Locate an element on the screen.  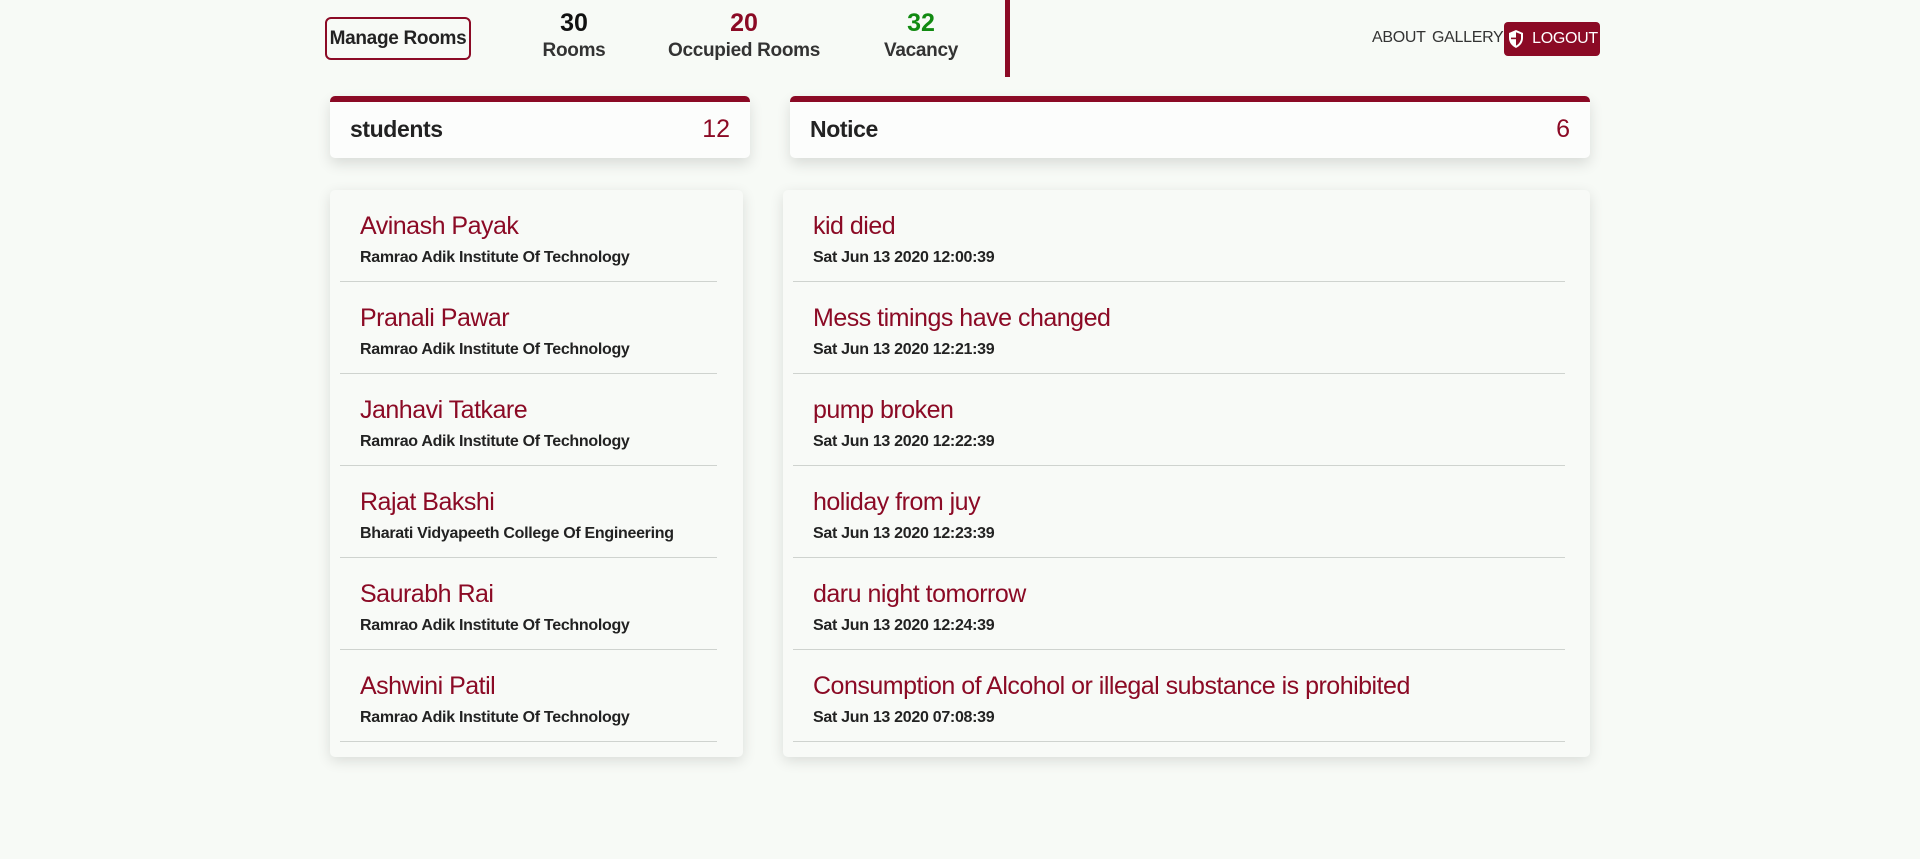
logout-button: LOGOUT is located at coordinates (1552, 39).